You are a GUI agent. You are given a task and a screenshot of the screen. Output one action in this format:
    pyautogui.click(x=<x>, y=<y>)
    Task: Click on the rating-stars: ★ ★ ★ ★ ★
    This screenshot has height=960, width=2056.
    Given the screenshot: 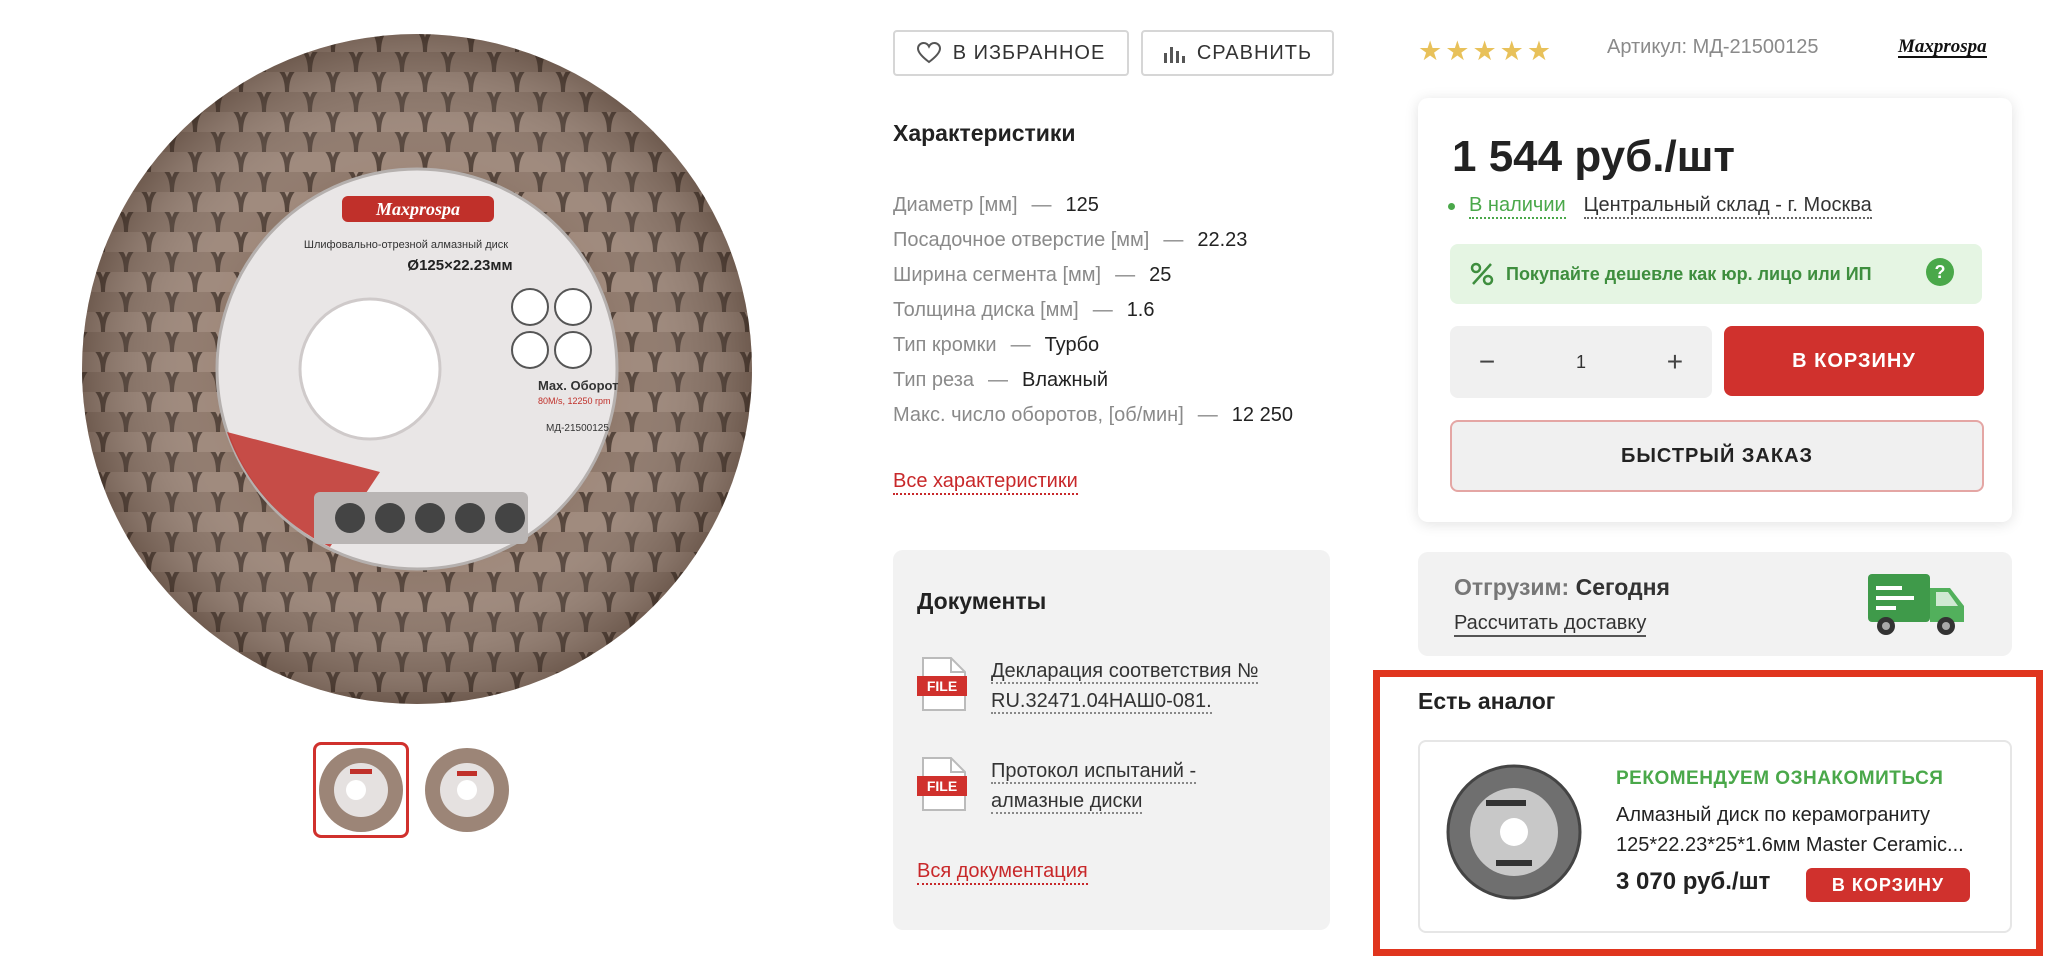 What is the action you would take?
    pyautogui.click(x=1484, y=51)
    